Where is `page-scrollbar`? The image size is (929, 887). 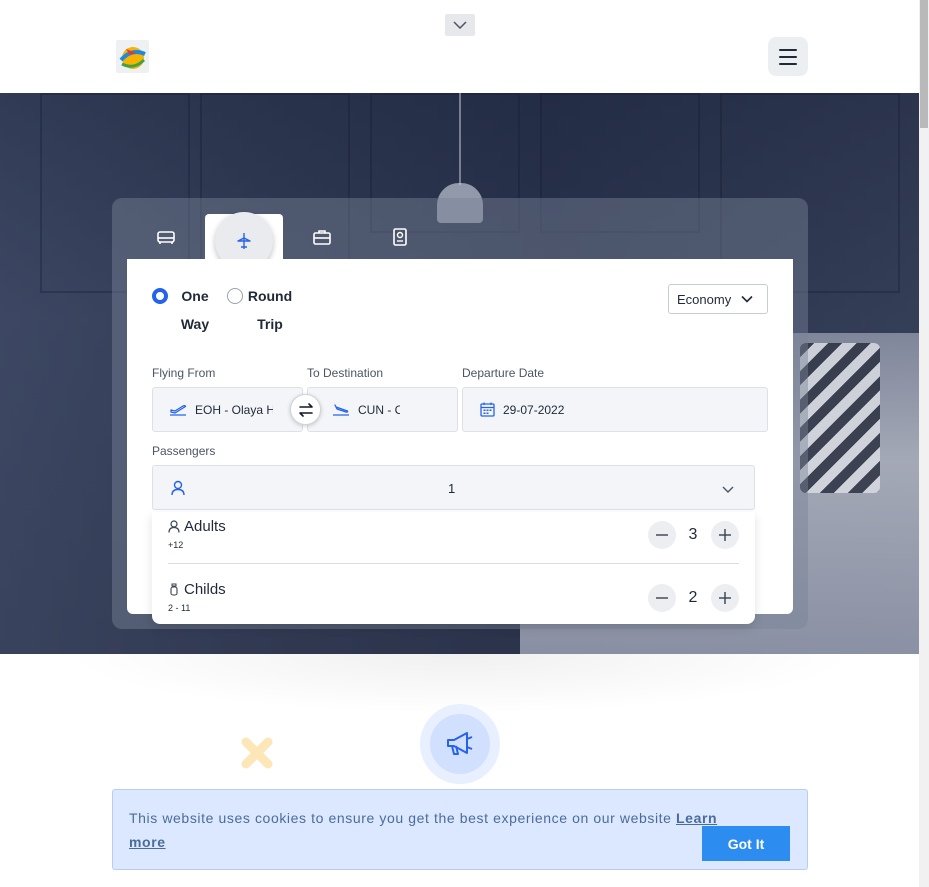 page-scrollbar is located at coordinates (924, 443).